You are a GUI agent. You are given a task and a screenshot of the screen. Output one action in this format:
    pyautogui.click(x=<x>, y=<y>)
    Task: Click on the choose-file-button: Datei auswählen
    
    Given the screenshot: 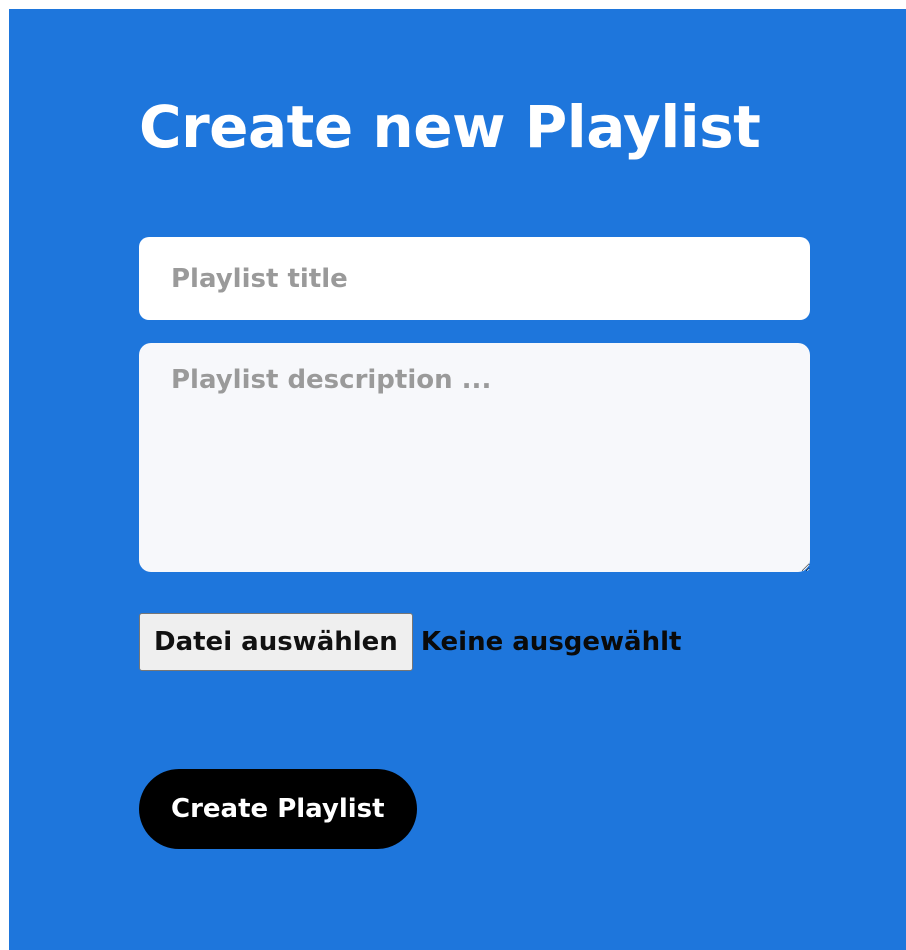 What is the action you would take?
    pyautogui.click(x=276, y=642)
    